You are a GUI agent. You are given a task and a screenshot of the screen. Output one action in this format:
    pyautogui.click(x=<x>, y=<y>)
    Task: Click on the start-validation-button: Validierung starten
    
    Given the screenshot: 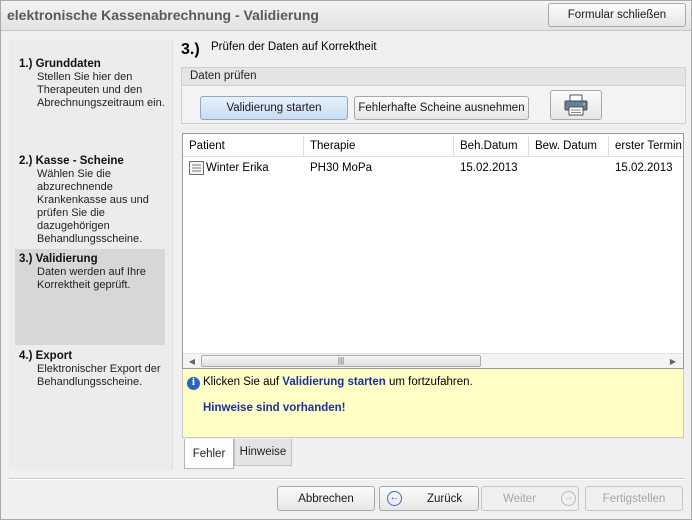 What is the action you would take?
    pyautogui.click(x=274, y=108)
    